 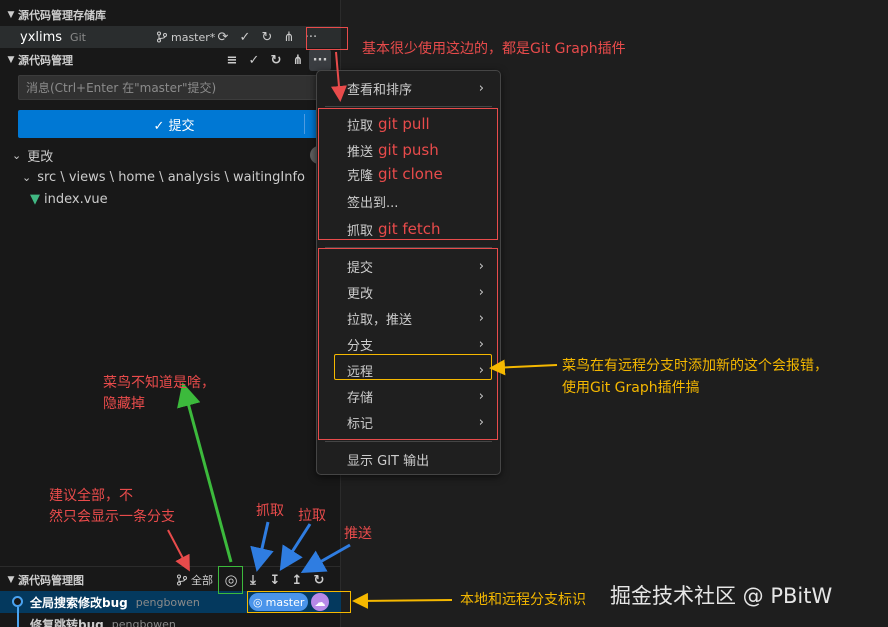 What do you see at coordinates (494, 49) in the screenshot?
I see `annotation-top: 基本很少使用这边的，都是Git Graph插件` at bounding box center [494, 49].